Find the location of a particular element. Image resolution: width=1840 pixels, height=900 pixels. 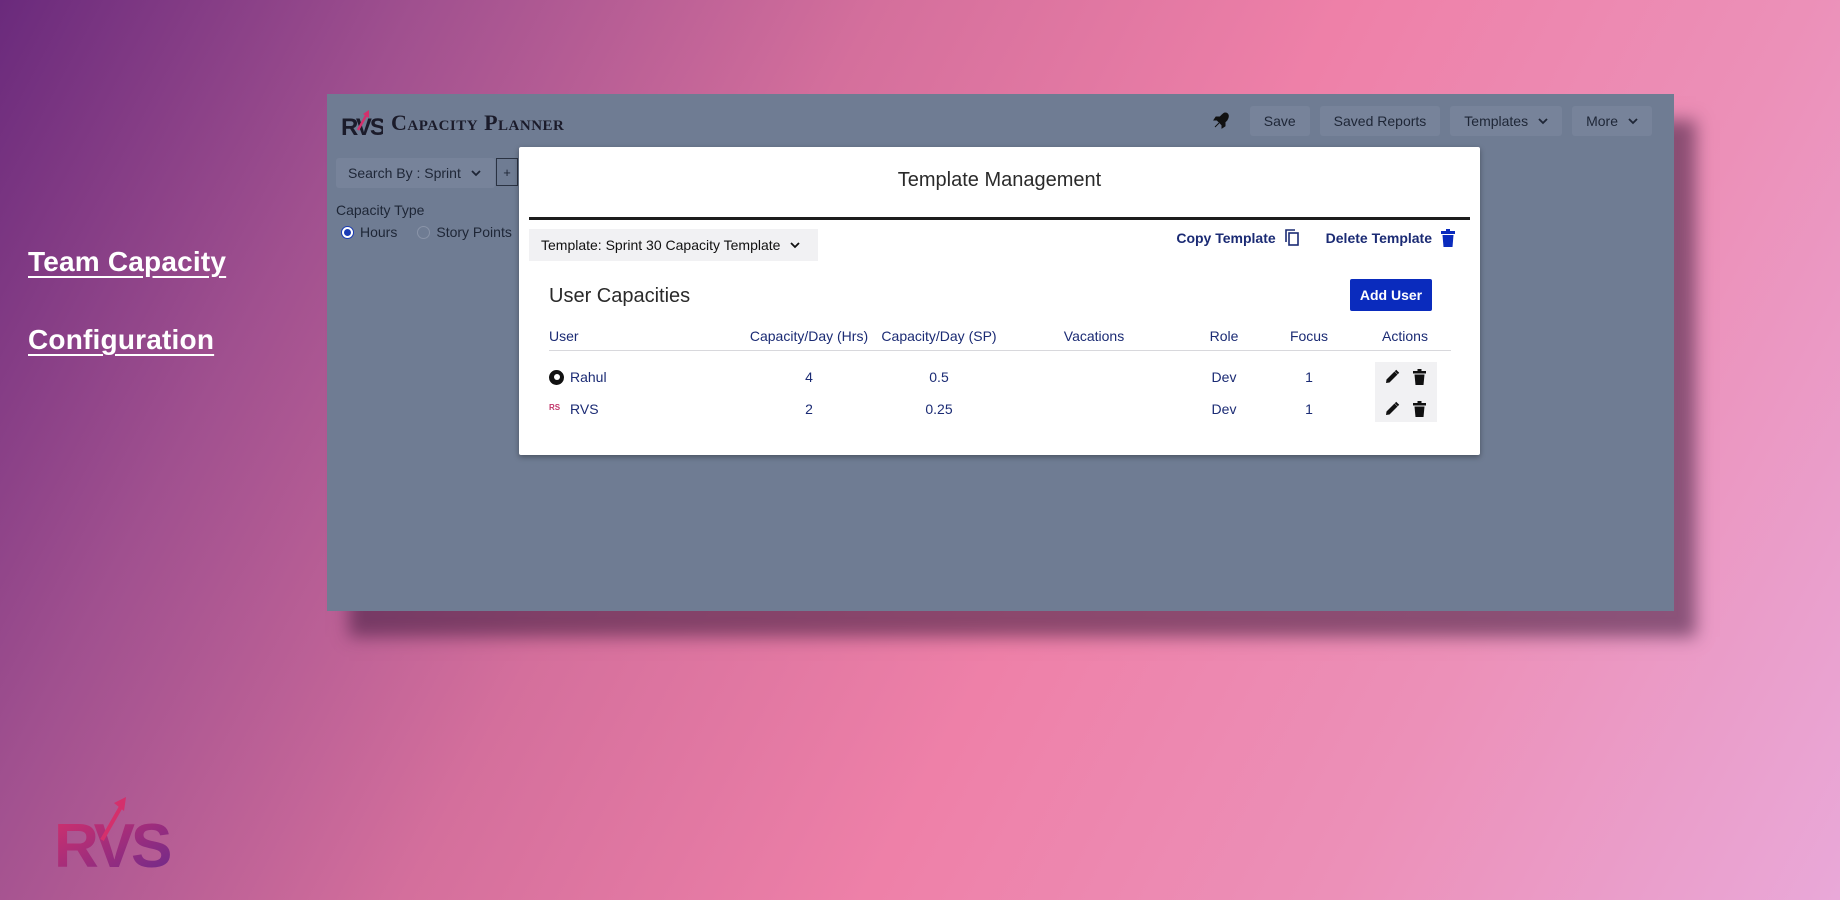

col-capacity-sp: Capacity/Day (SP) is located at coordinates (939, 336).